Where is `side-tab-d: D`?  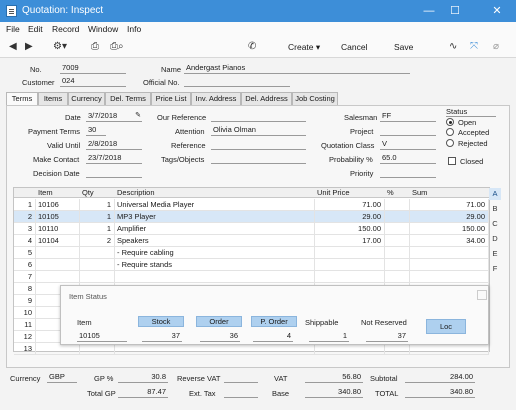 side-tab-d: D is located at coordinates (495, 239).